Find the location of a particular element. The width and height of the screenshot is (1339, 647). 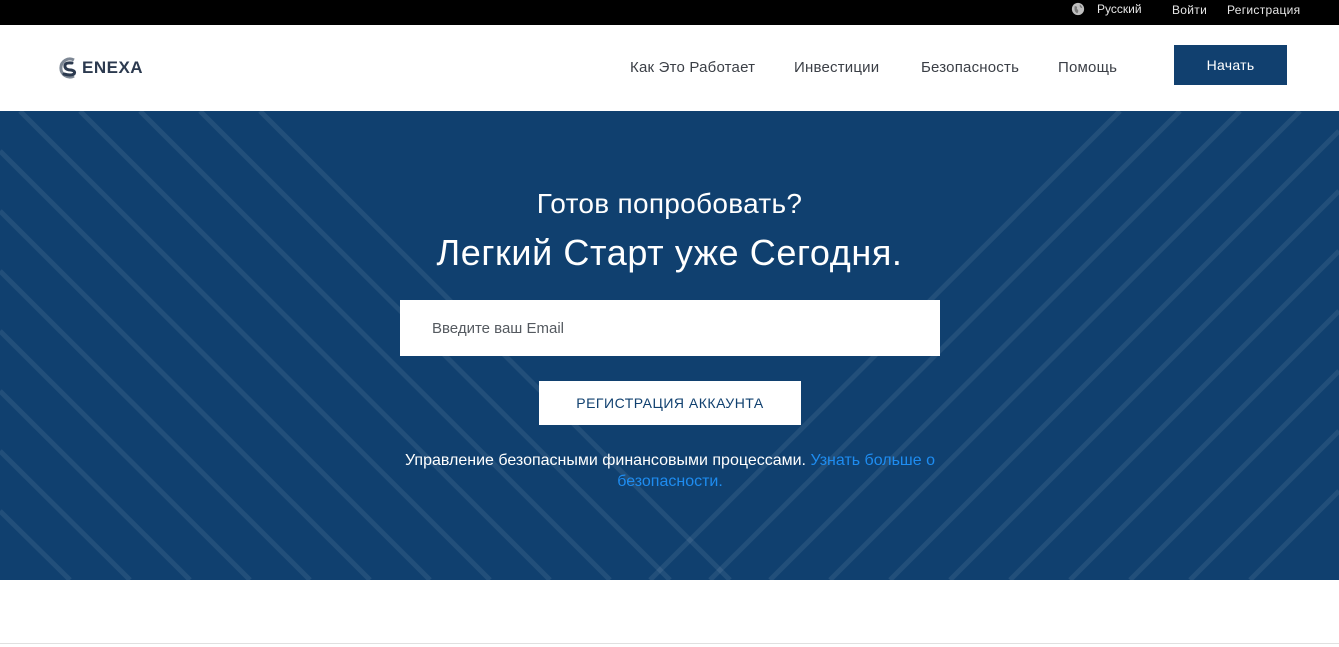

nav-help: Помощь is located at coordinates (1087, 67).